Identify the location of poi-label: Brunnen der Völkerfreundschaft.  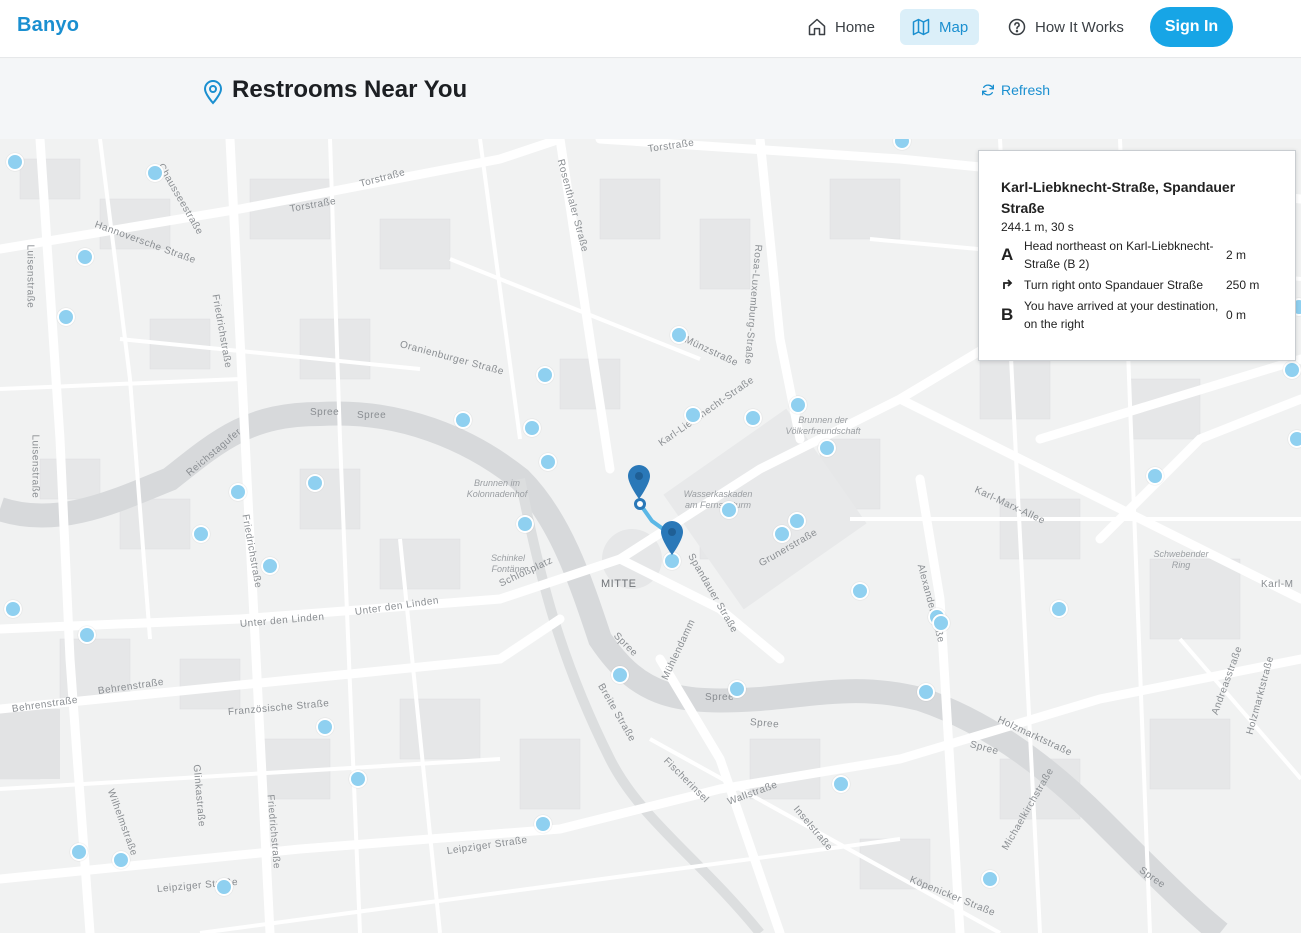
(823, 425).